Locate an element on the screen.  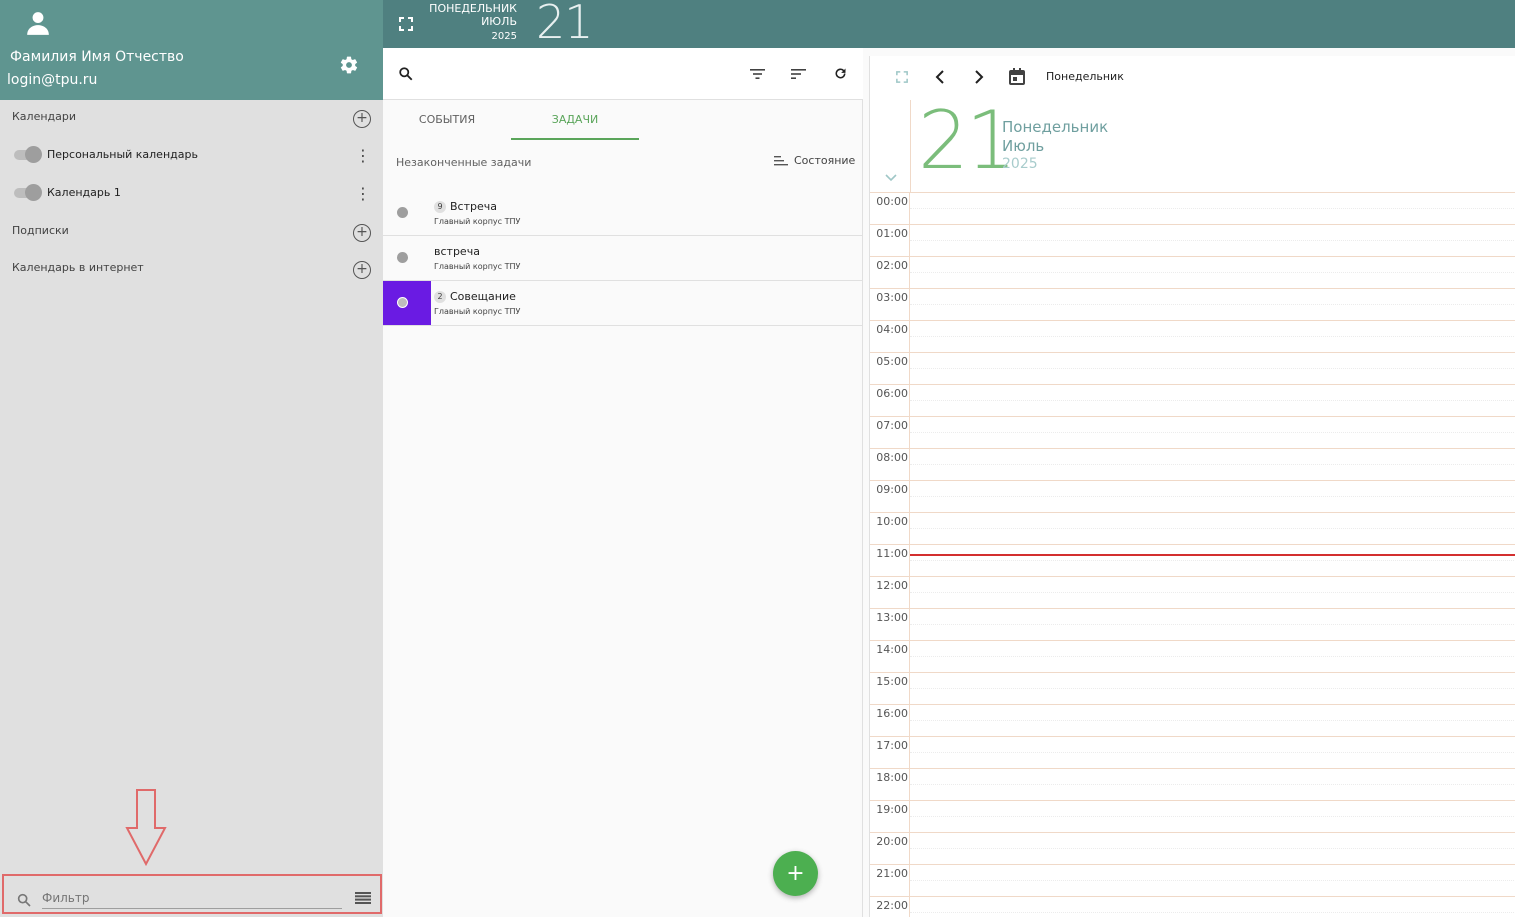
day-weekday: Понедельник is located at coordinates (1055, 127).